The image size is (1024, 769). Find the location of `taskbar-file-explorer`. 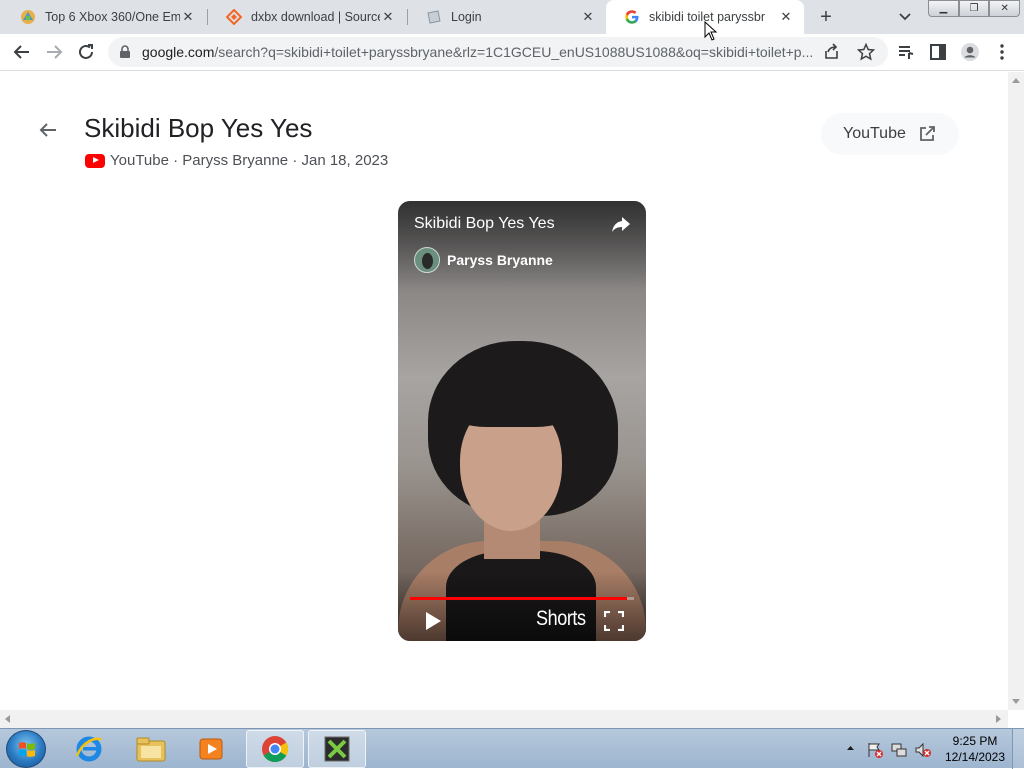

taskbar-file-explorer is located at coordinates (151, 749).